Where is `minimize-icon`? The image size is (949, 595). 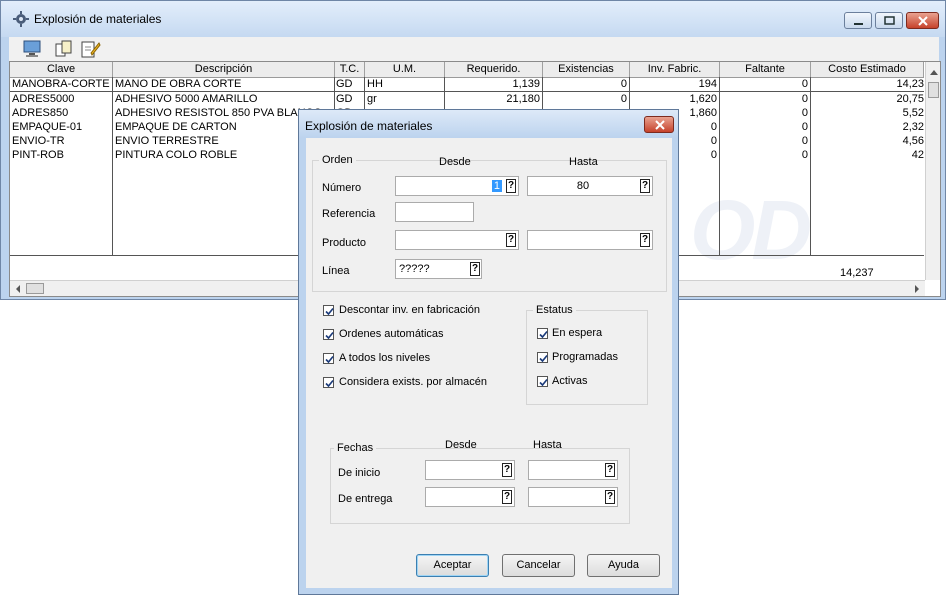
minimize-icon is located at coordinates (858, 24).